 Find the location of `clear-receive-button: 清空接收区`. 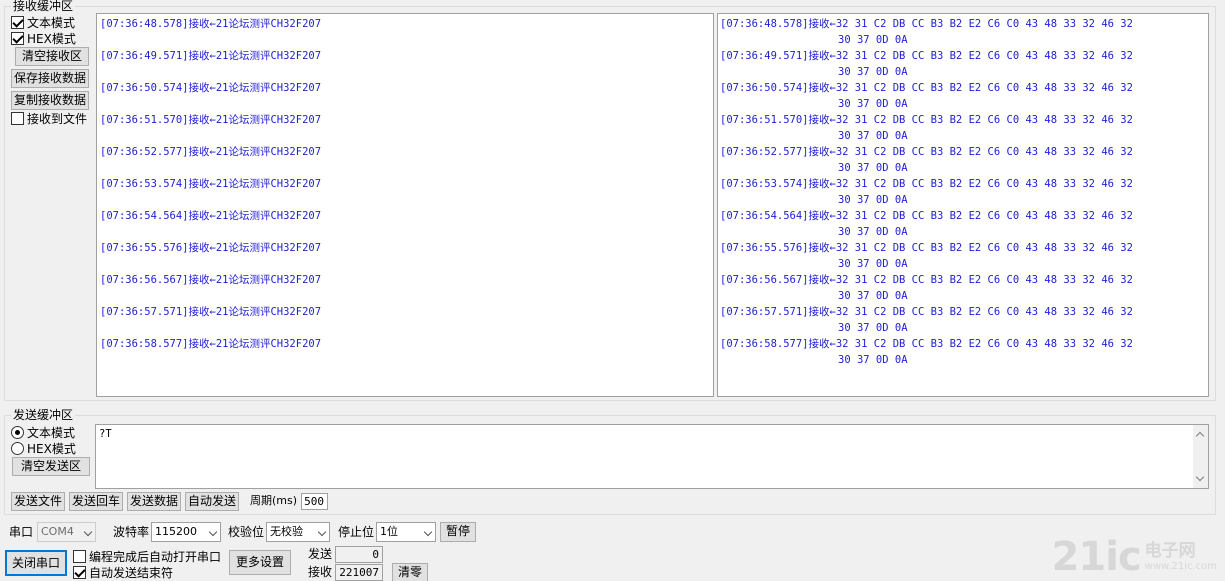

clear-receive-button: 清空接收区 is located at coordinates (52, 56).